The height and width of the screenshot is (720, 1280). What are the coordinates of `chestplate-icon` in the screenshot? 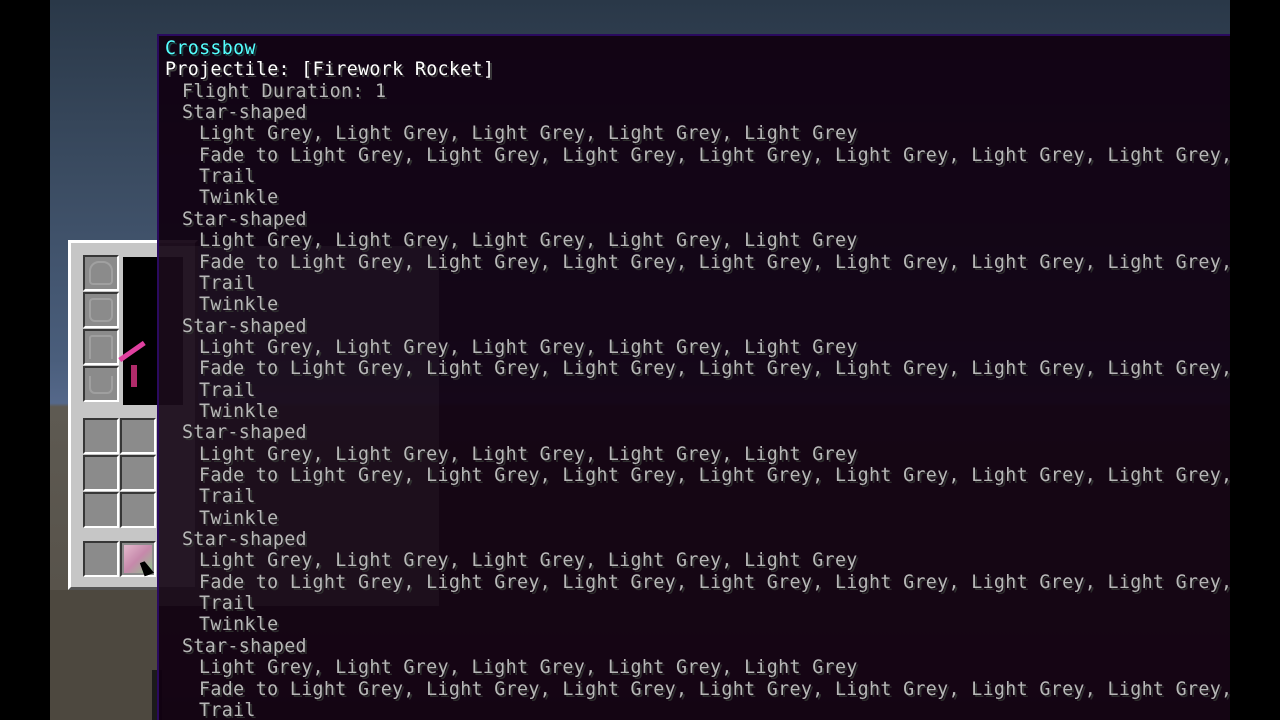 It's located at (101, 310).